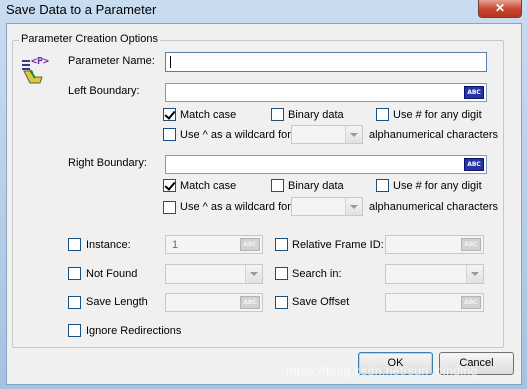 This screenshot has height=389, width=527. Describe the element at coordinates (74, 244) in the screenshot. I see `instance-checkbox` at that location.